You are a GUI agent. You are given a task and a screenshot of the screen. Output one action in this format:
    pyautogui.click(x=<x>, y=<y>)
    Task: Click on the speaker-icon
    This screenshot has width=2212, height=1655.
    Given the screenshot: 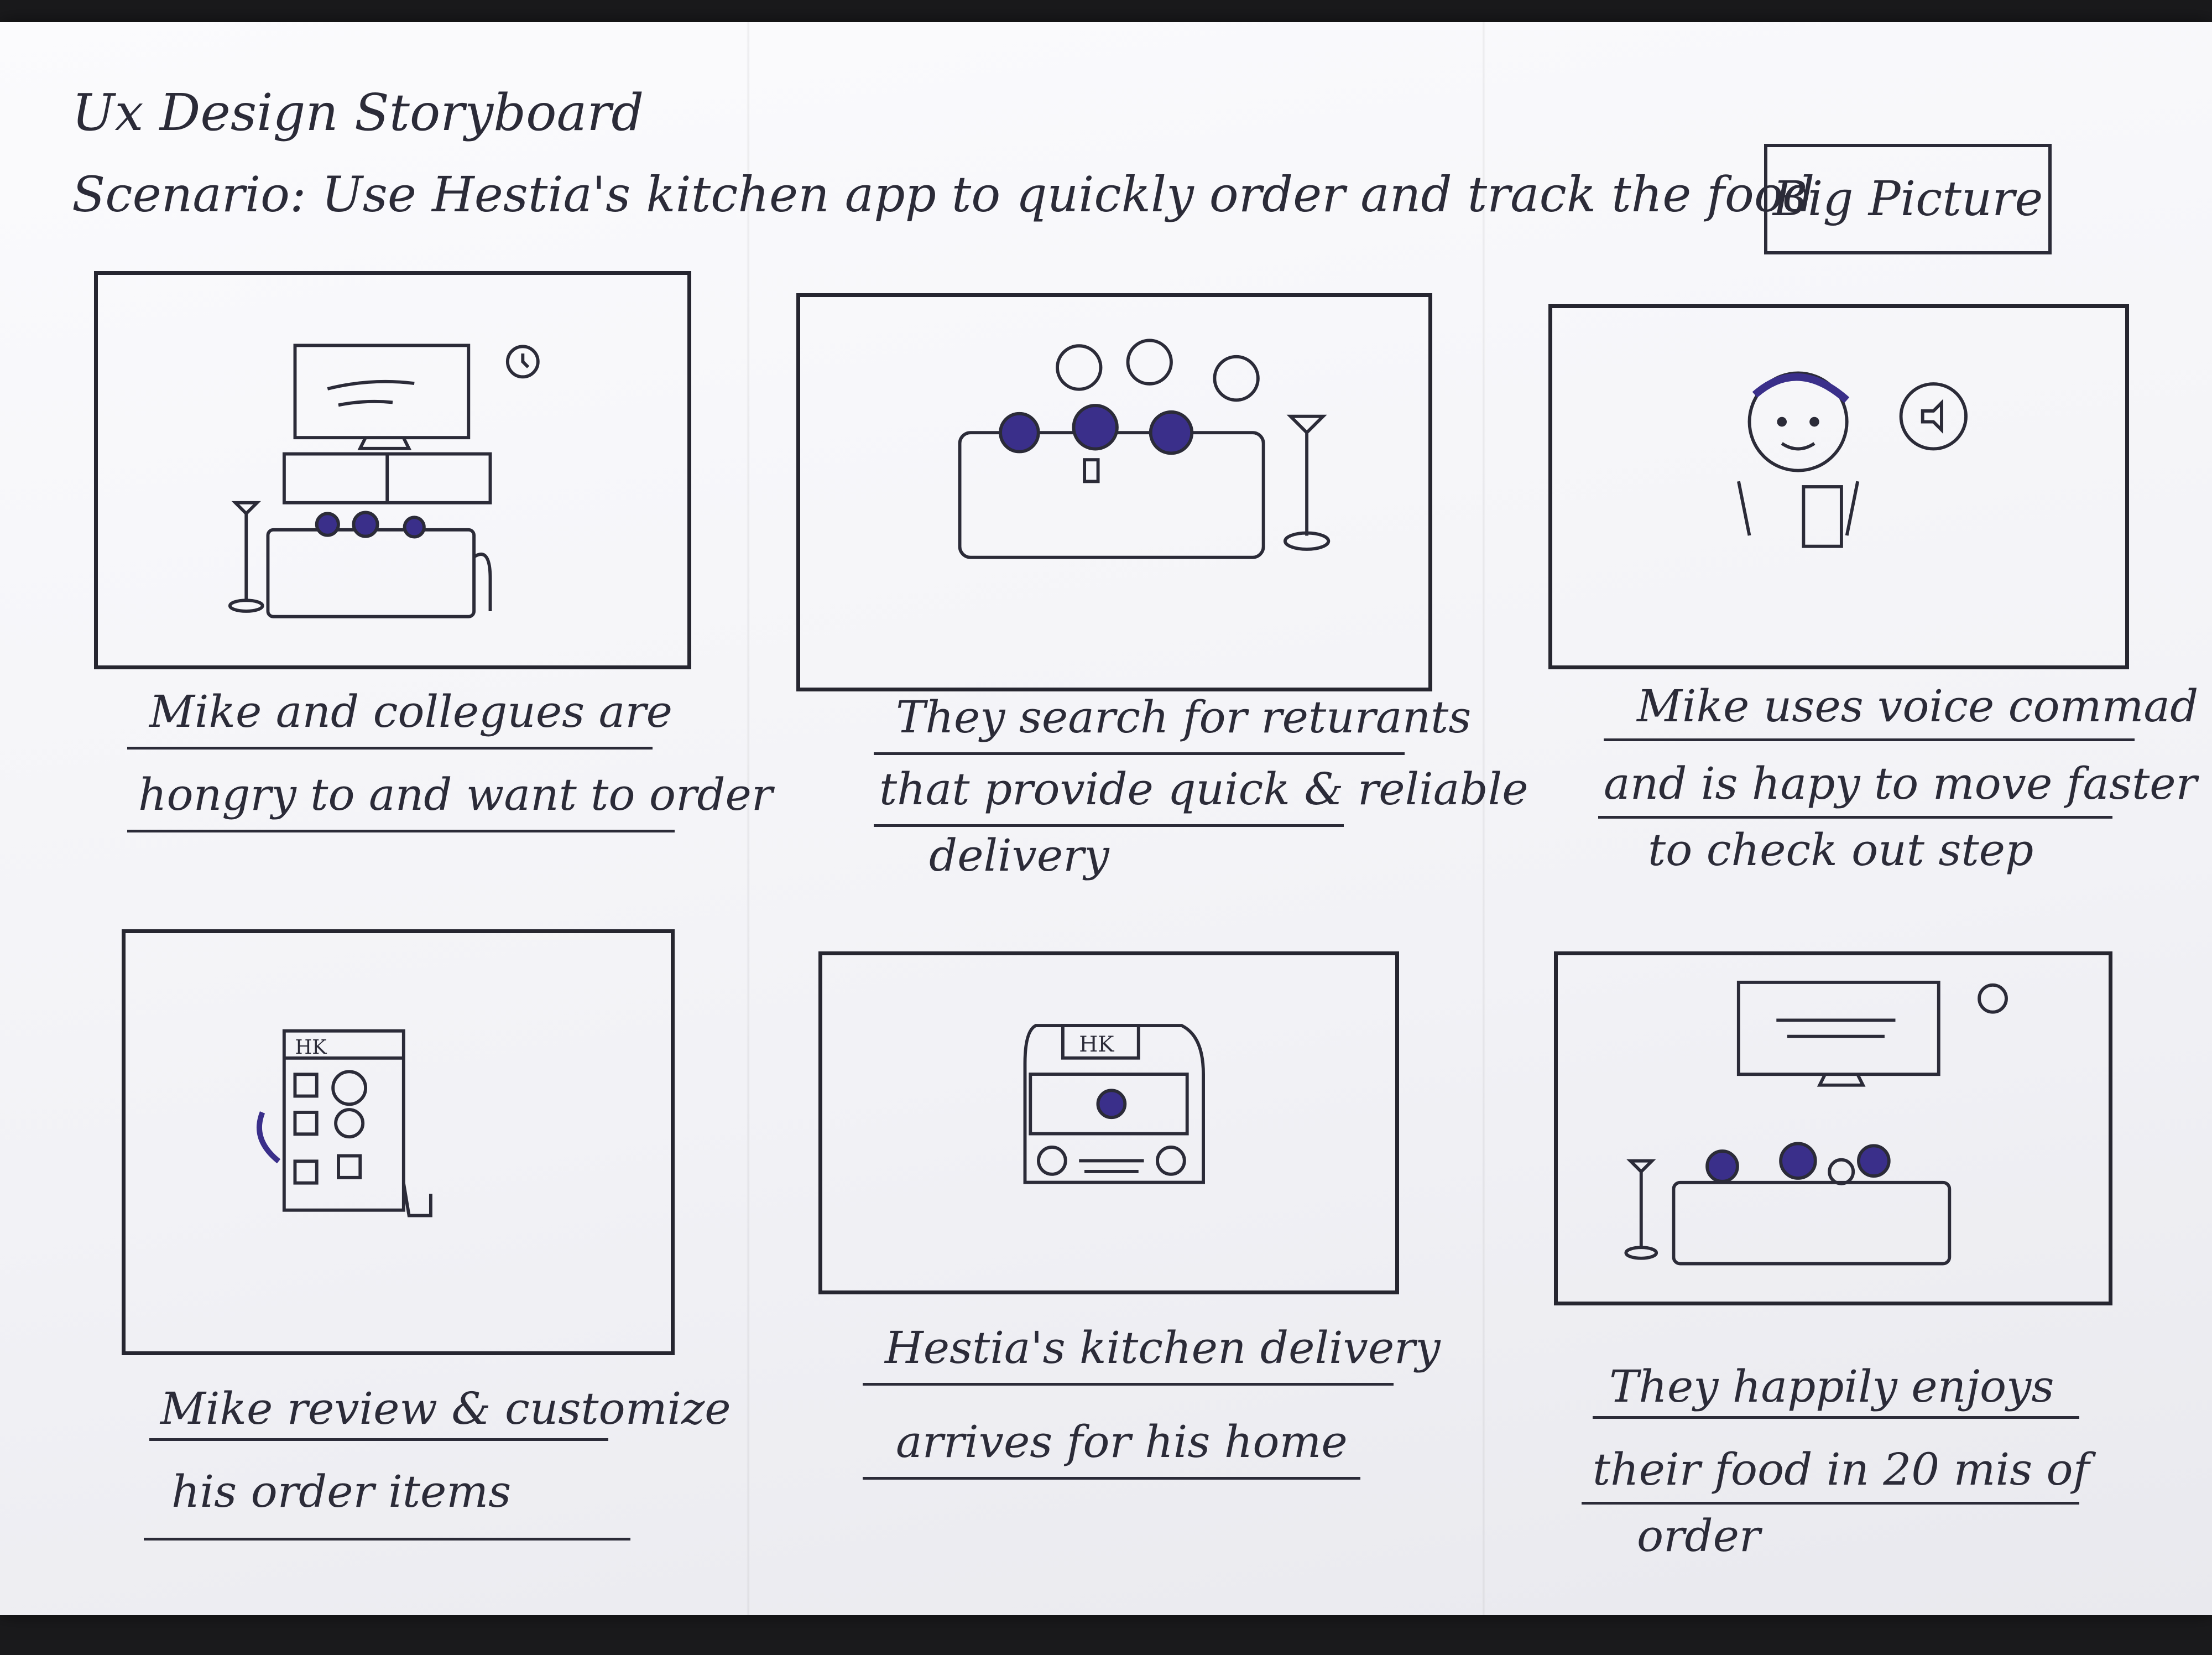 What is the action you would take?
    pyautogui.click(x=1932, y=416)
    